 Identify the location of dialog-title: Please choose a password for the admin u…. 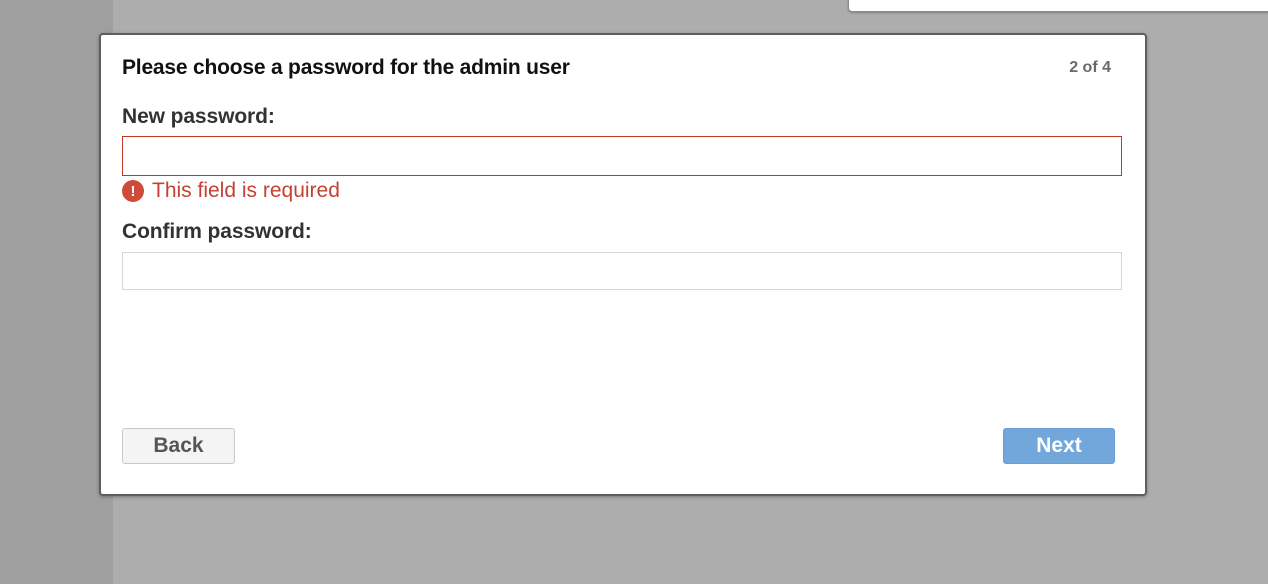
(346, 67).